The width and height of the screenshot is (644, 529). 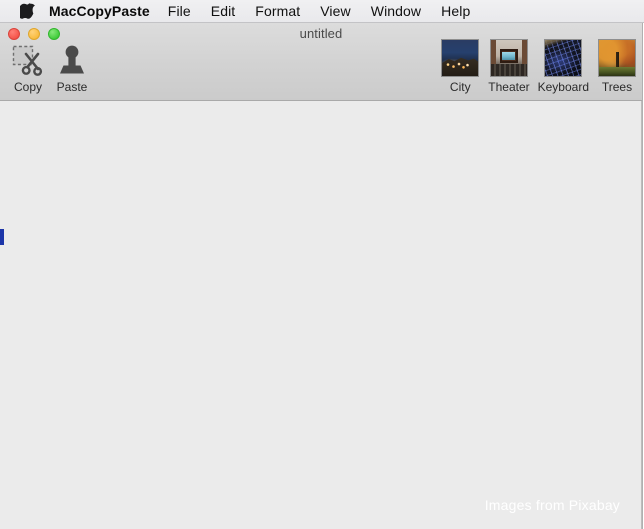 I want to click on scissors-icon, so click(x=28, y=60).